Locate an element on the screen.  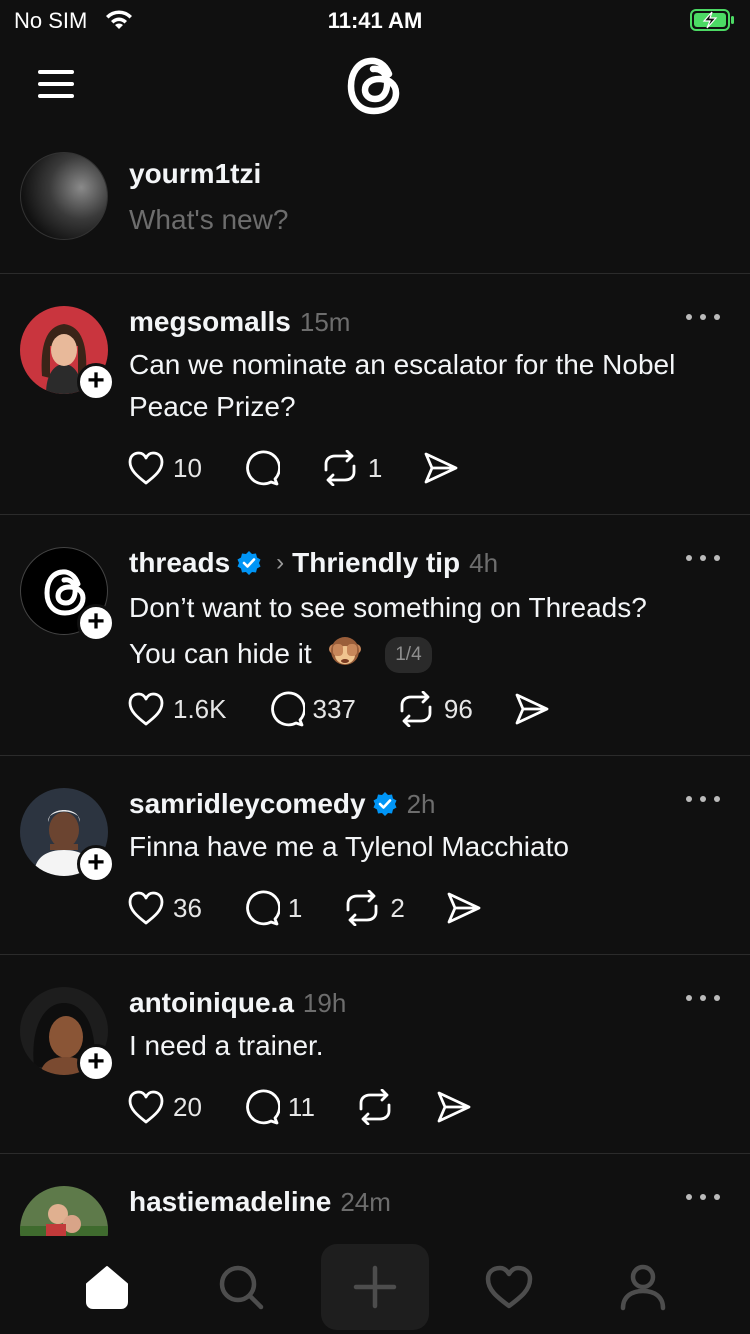
username: threads is located at coordinates (179, 563).